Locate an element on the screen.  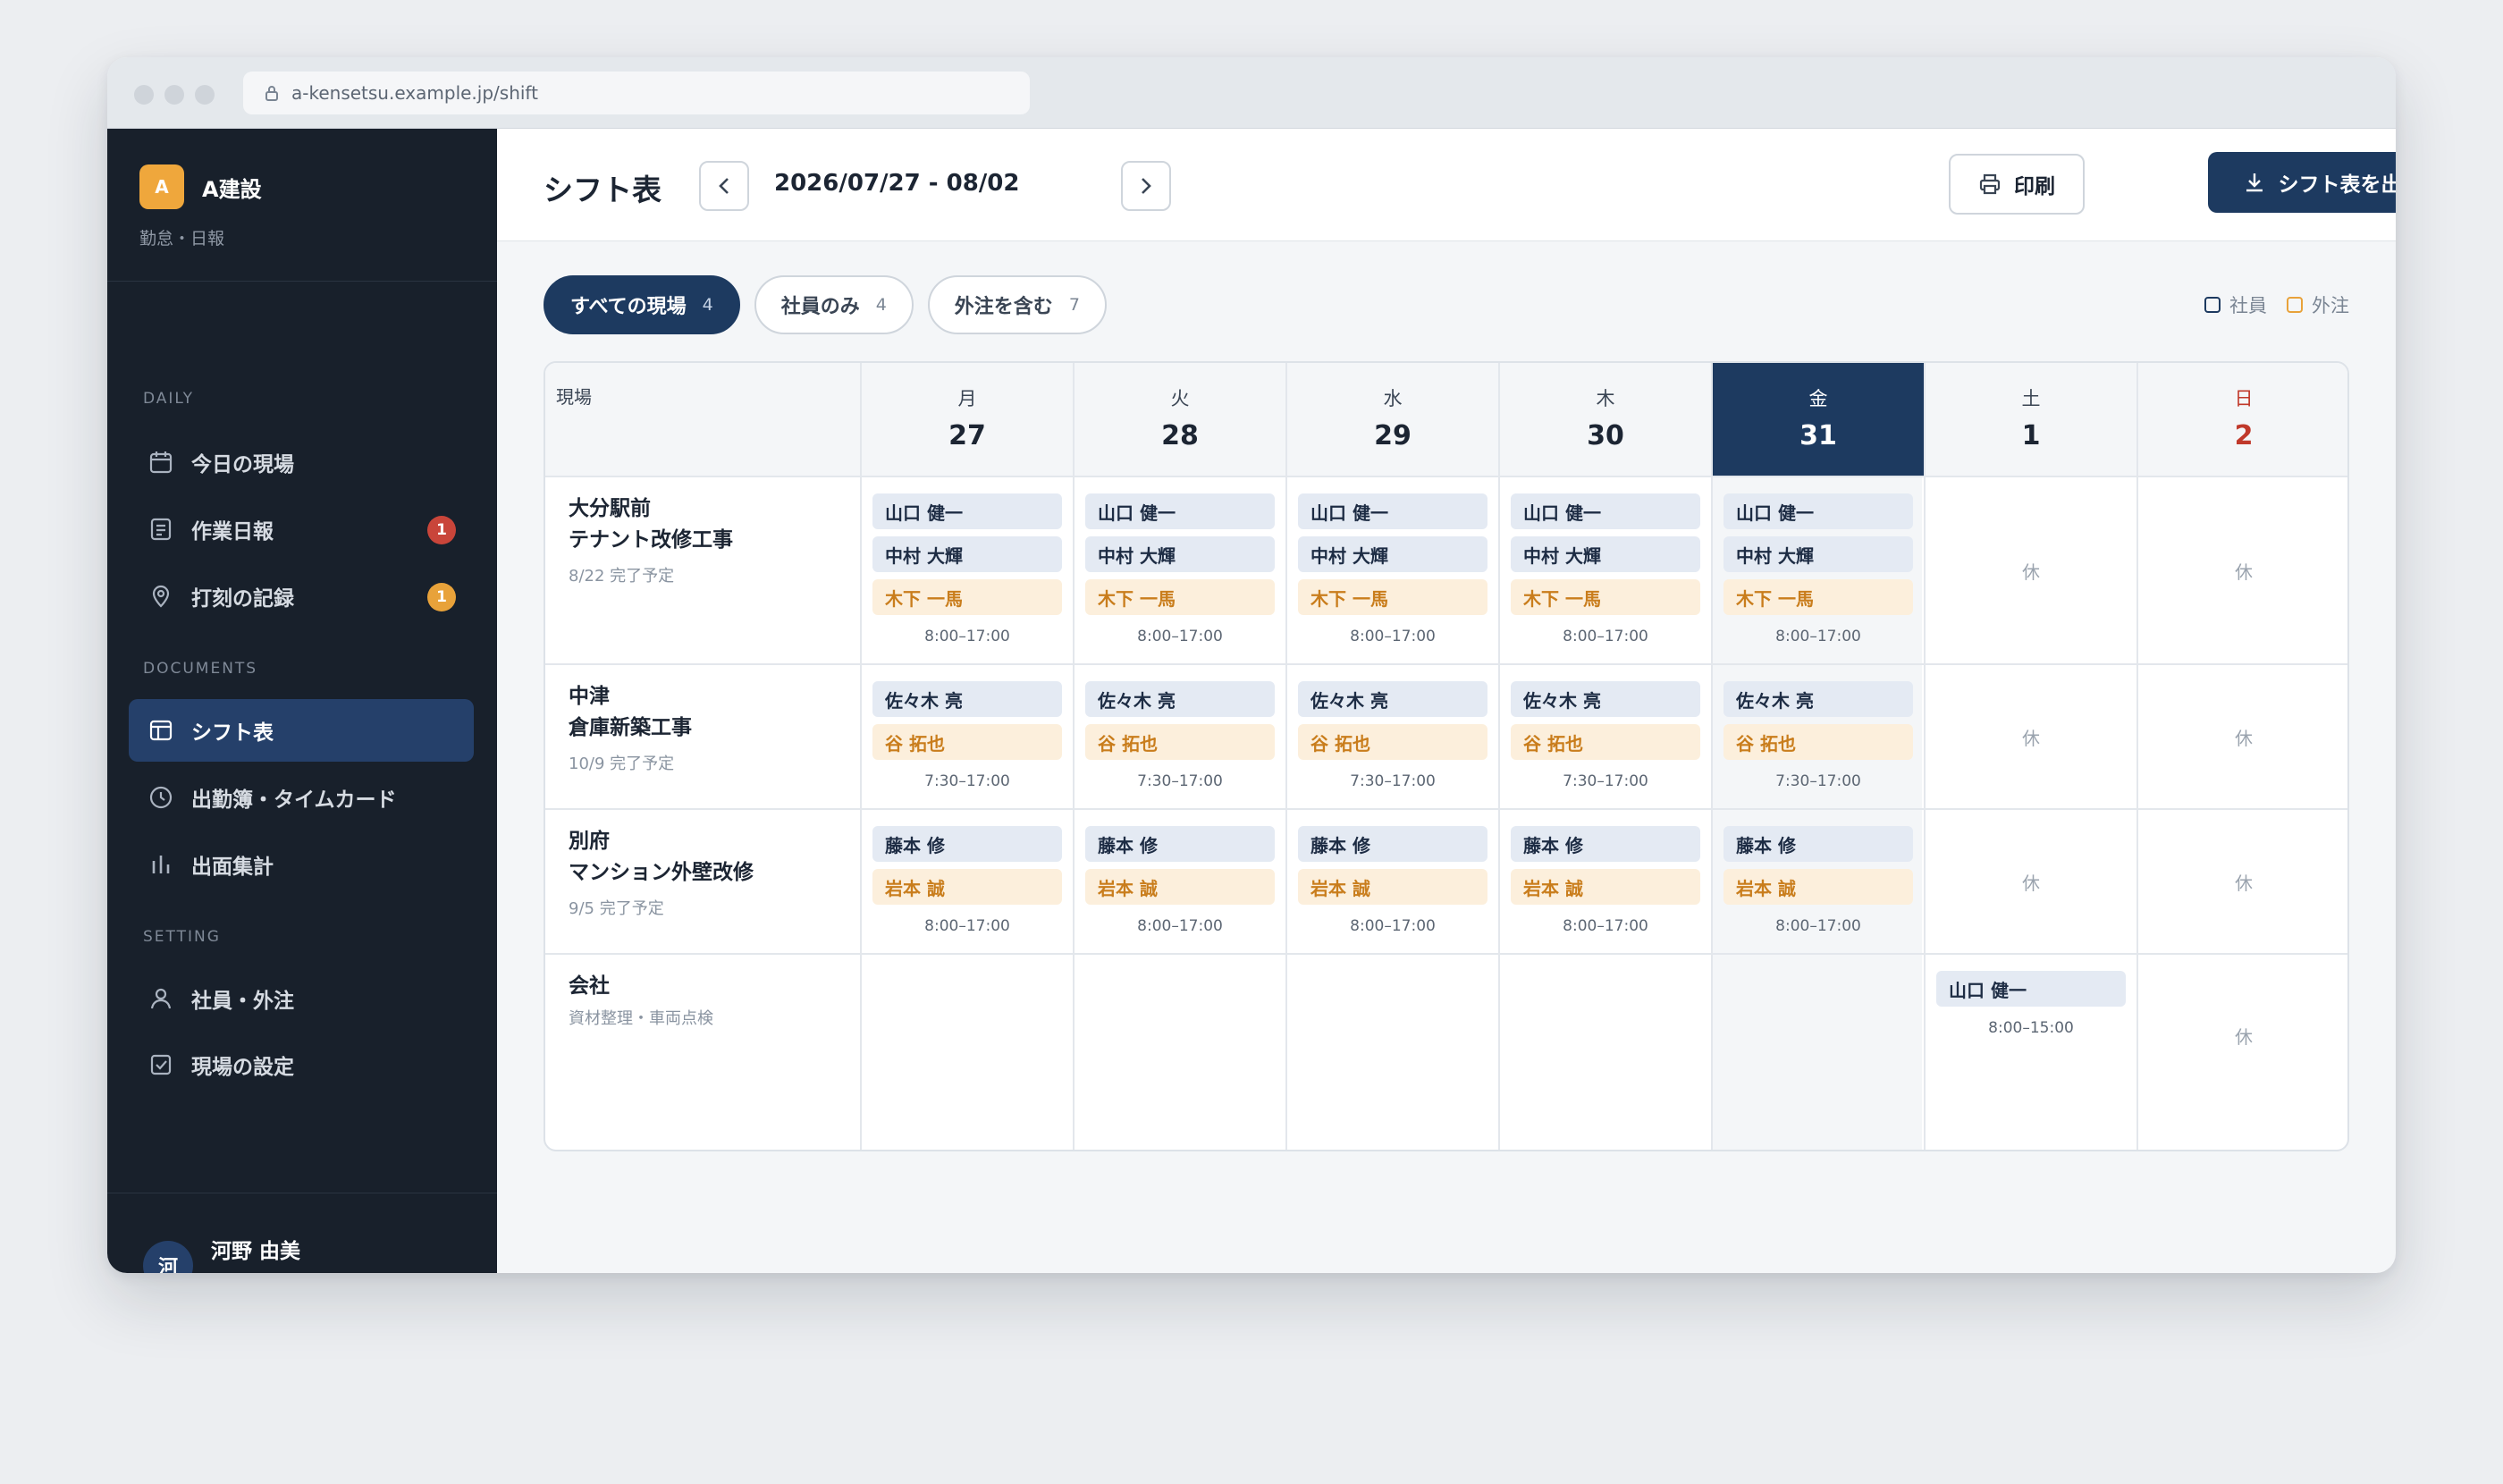
day-header-sun: 日2 is located at coordinates (2242, 419).